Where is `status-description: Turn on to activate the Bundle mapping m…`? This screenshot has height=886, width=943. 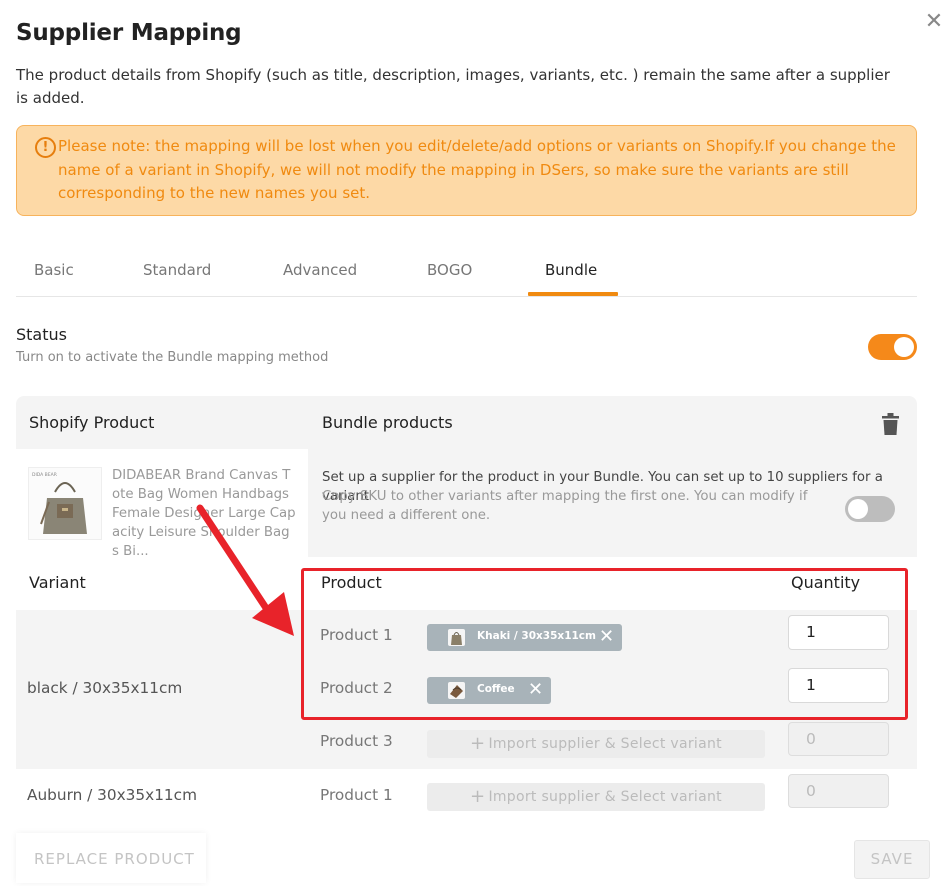 status-description: Turn on to activate the Bundle mapping m… is located at coordinates (172, 357).